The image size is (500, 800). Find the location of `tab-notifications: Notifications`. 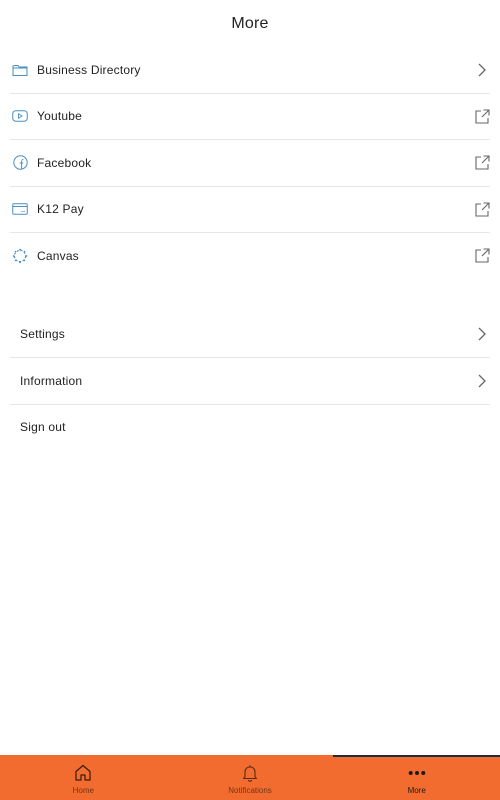

tab-notifications: Notifications is located at coordinates (250, 777).